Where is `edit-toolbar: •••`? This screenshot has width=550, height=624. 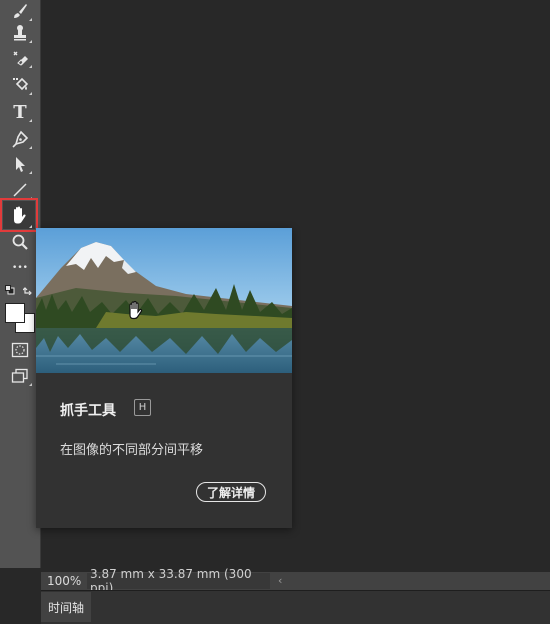 edit-toolbar: ••• is located at coordinates (20, 268).